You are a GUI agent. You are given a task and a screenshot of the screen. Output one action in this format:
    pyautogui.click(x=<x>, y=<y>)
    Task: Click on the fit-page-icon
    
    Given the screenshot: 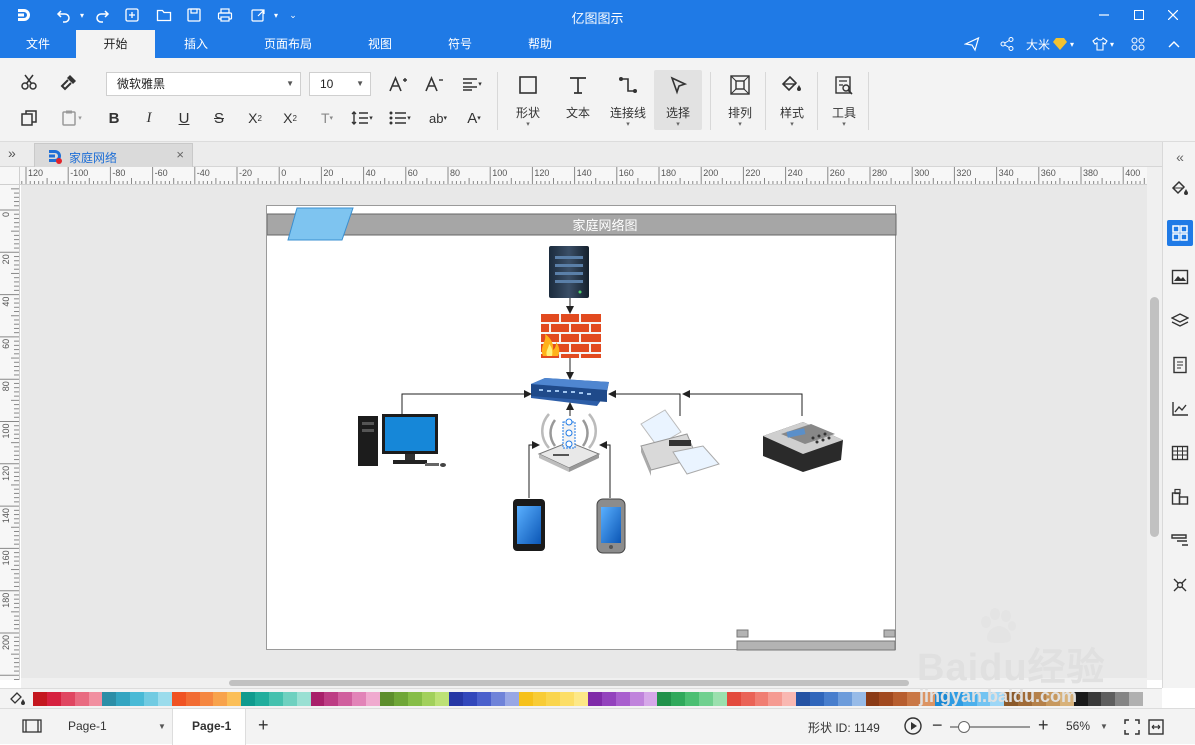 What is the action you would take?
    pyautogui.click(x=1132, y=727)
    